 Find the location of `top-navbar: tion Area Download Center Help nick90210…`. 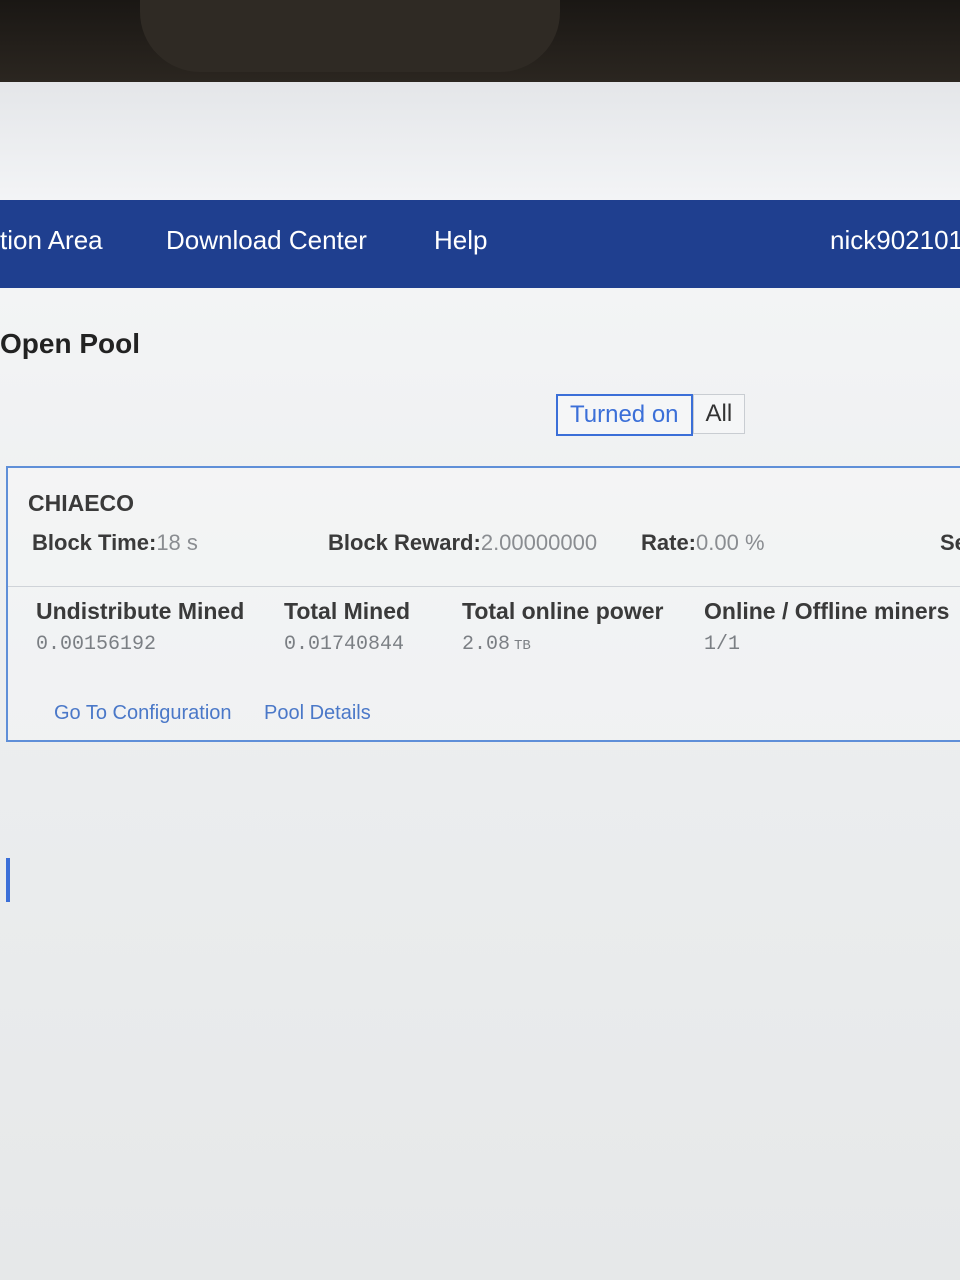

top-navbar: tion Area Download Center Help nick90210… is located at coordinates (480, 244).